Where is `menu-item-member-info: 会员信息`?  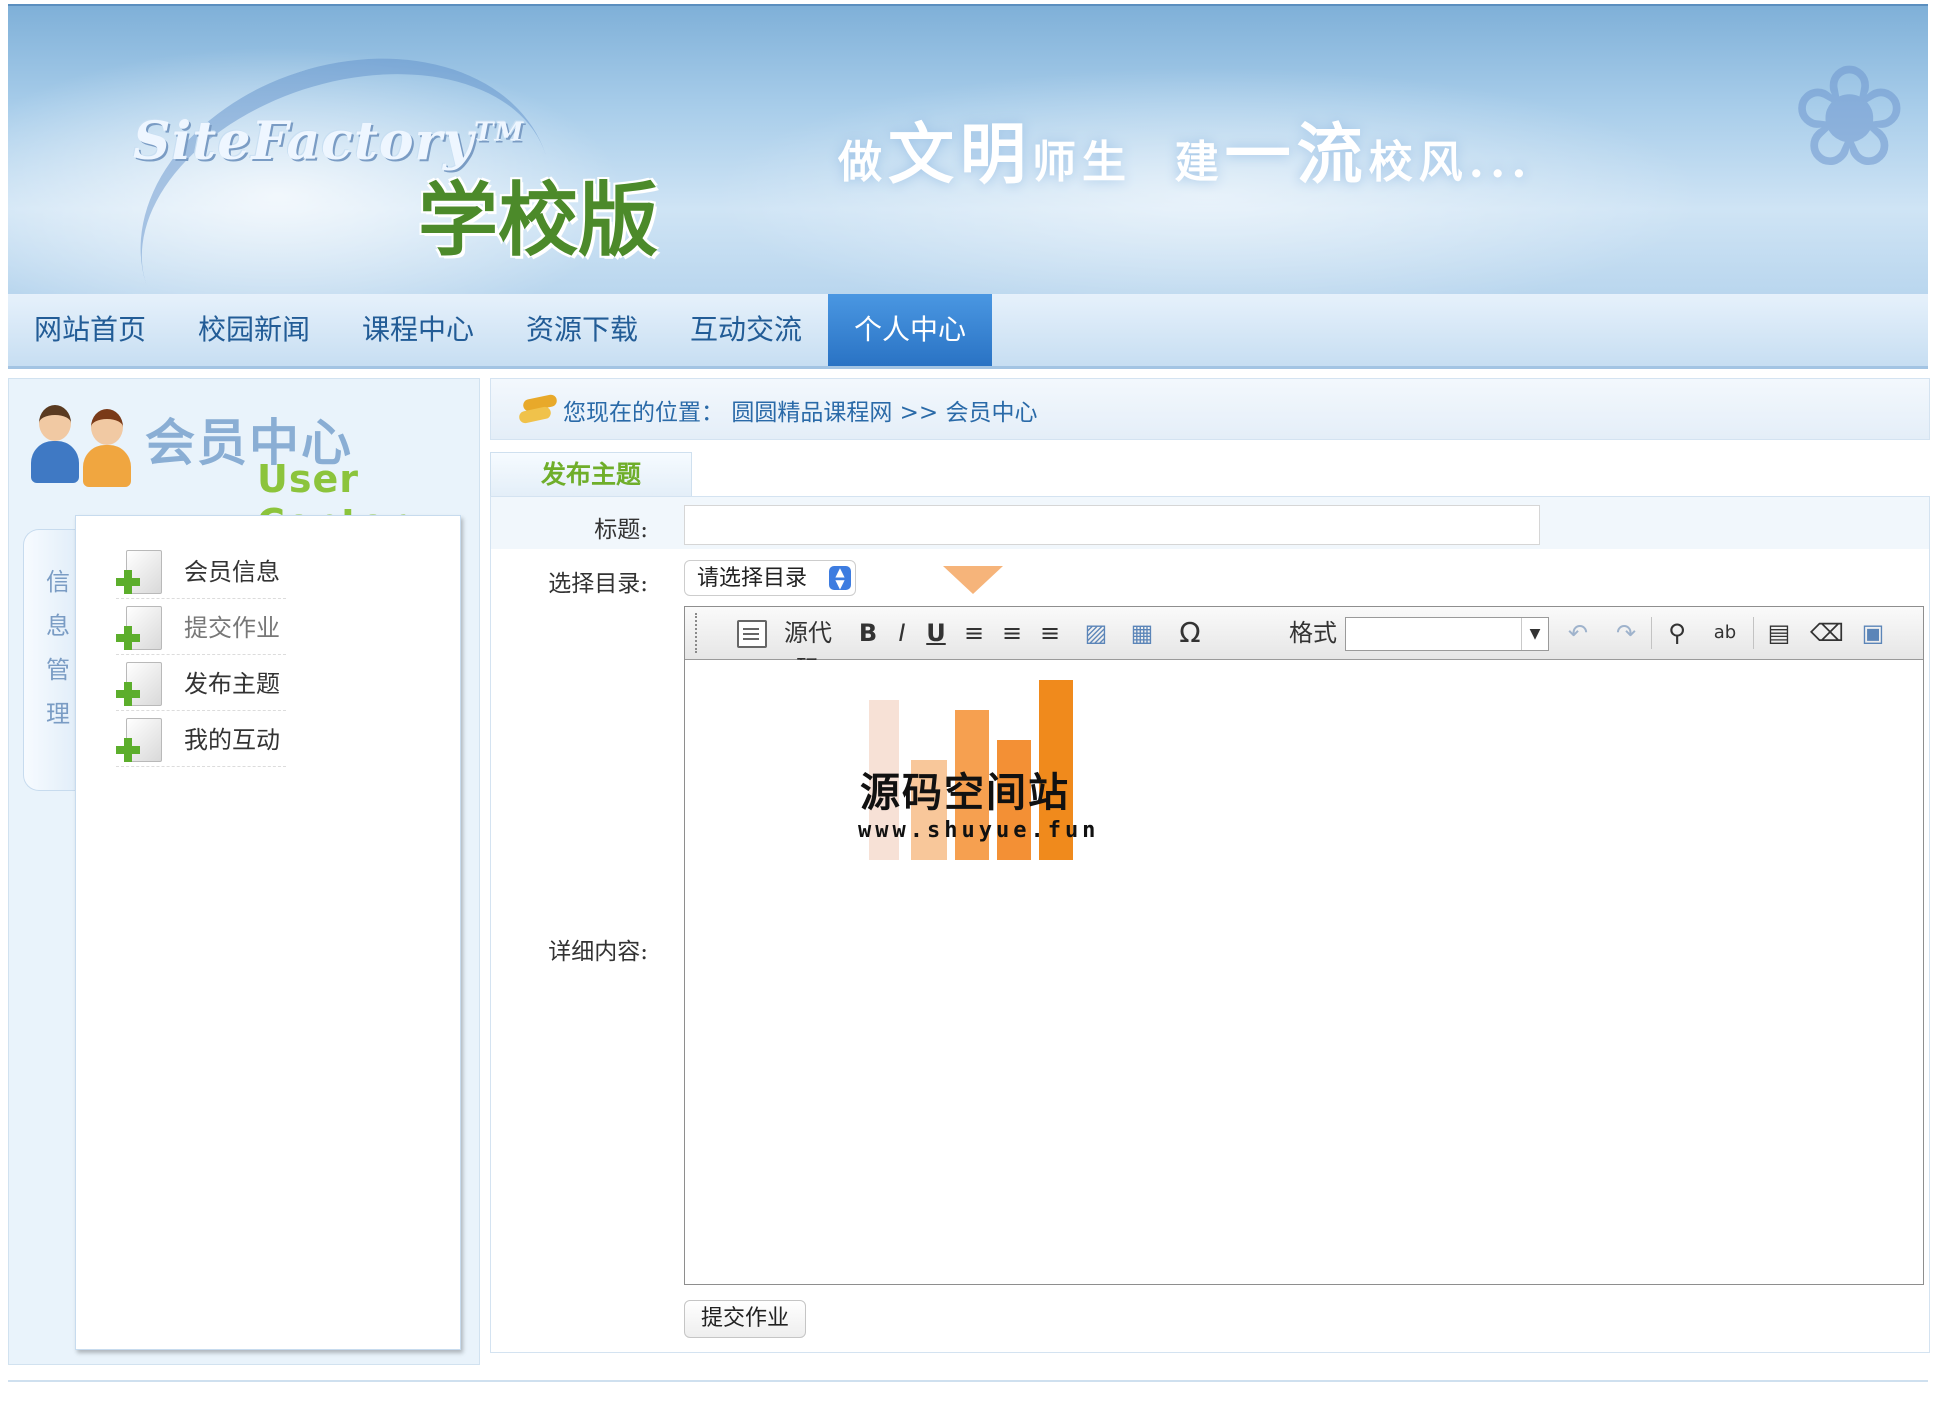
menu-item-member-info: 会员信息 is located at coordinates (201, 571).